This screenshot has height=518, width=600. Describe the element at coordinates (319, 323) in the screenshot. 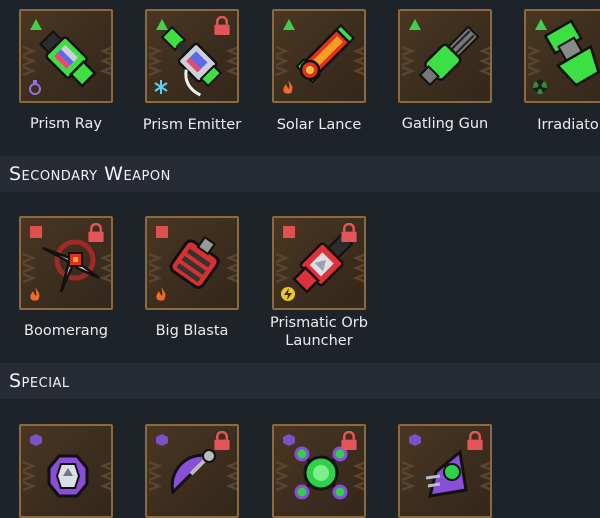

I see `weapon-label-line1: Prismatic Orb` at that location.